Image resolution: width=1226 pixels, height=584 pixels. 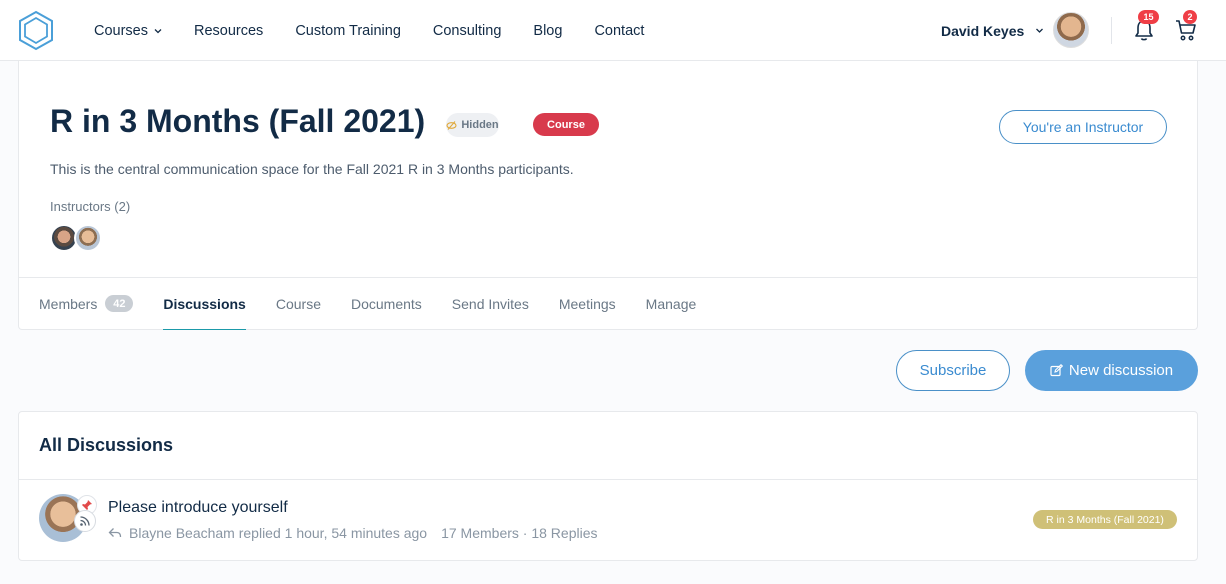 I want to click on nav-resources: Resources, so click(x=228, y=31).